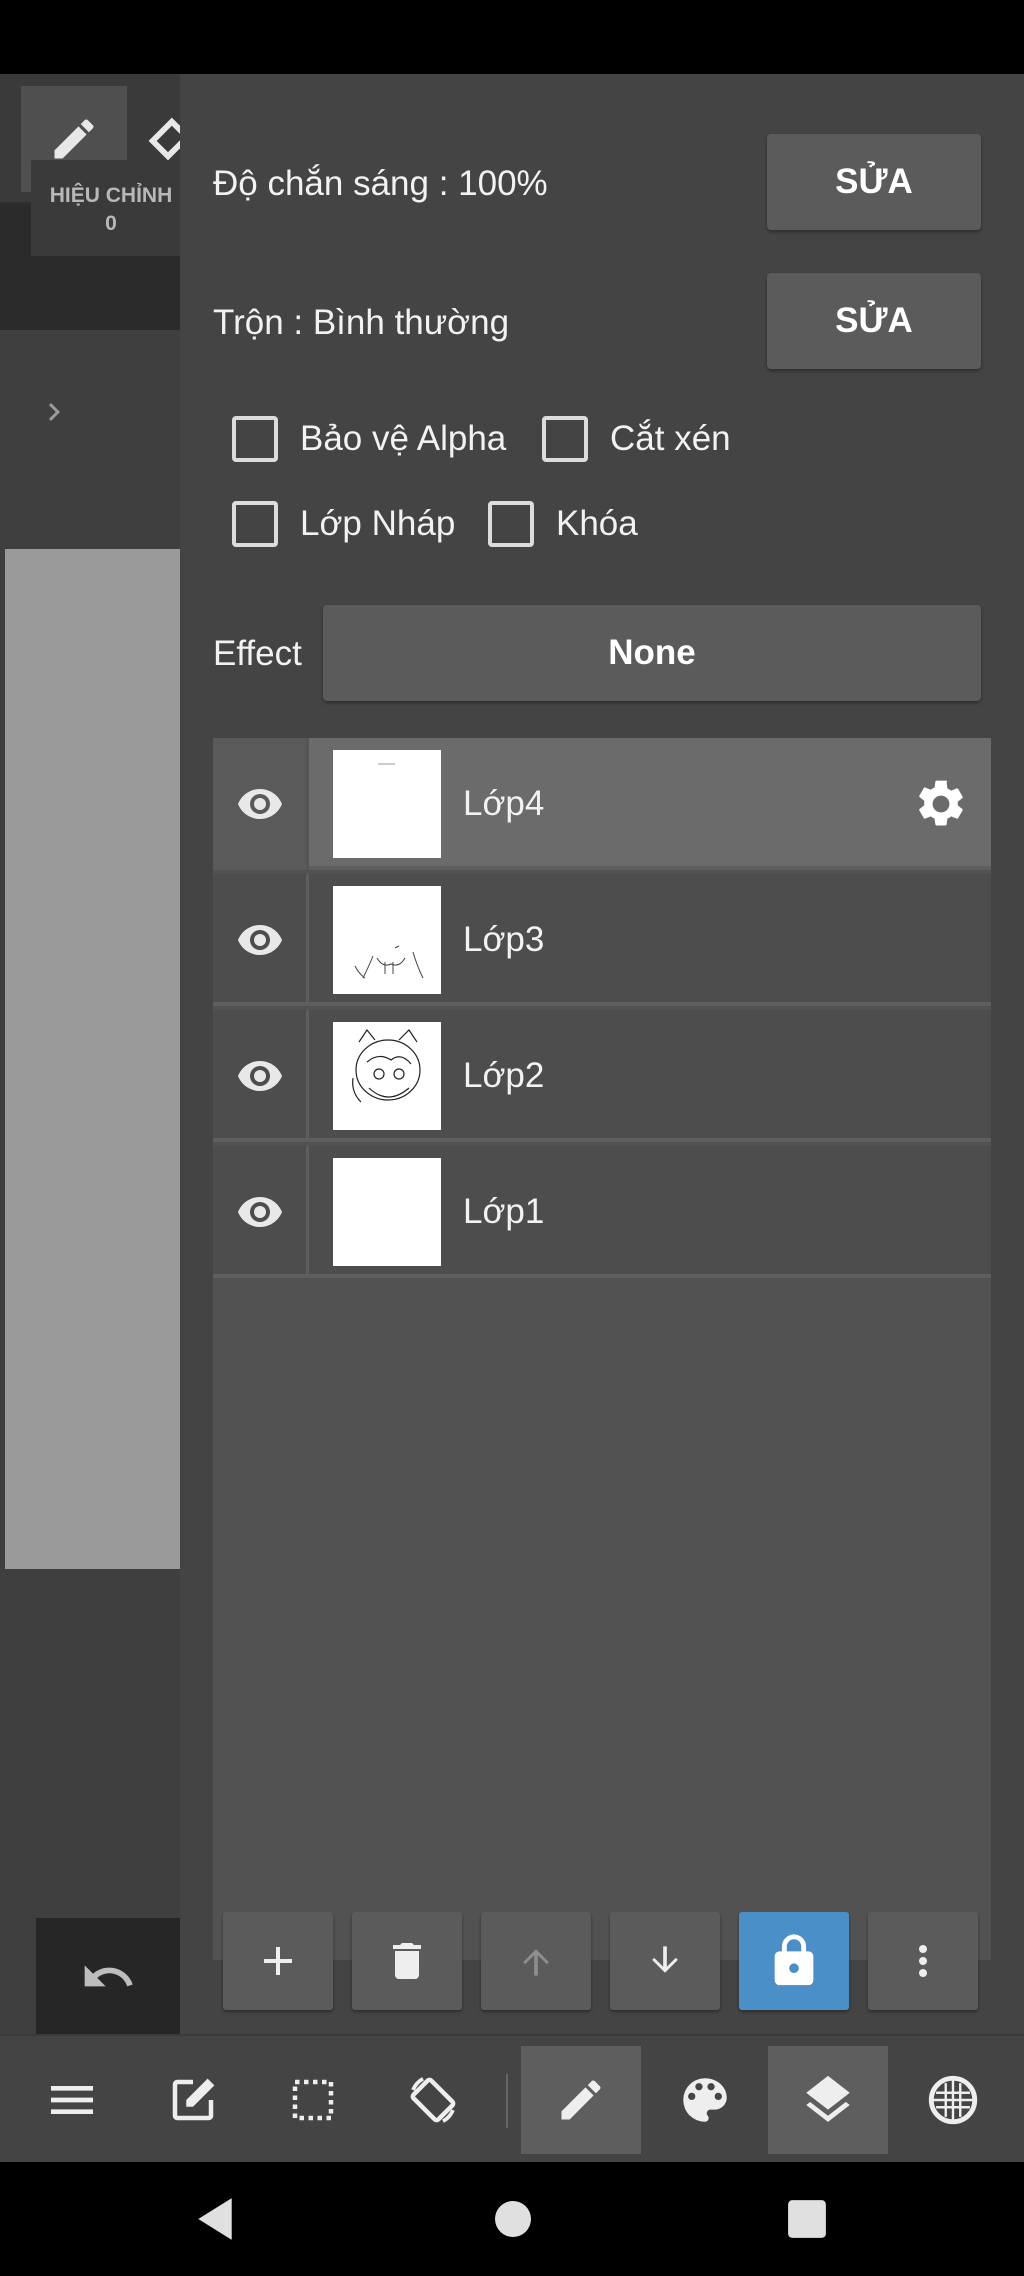 Image resolution: width=1024 pixels, height=2276 pixels. What do you see at coordinates (602, 940) in the screenshot?
I see `layer-row: Lớp3` at bounding box center [602, 940].